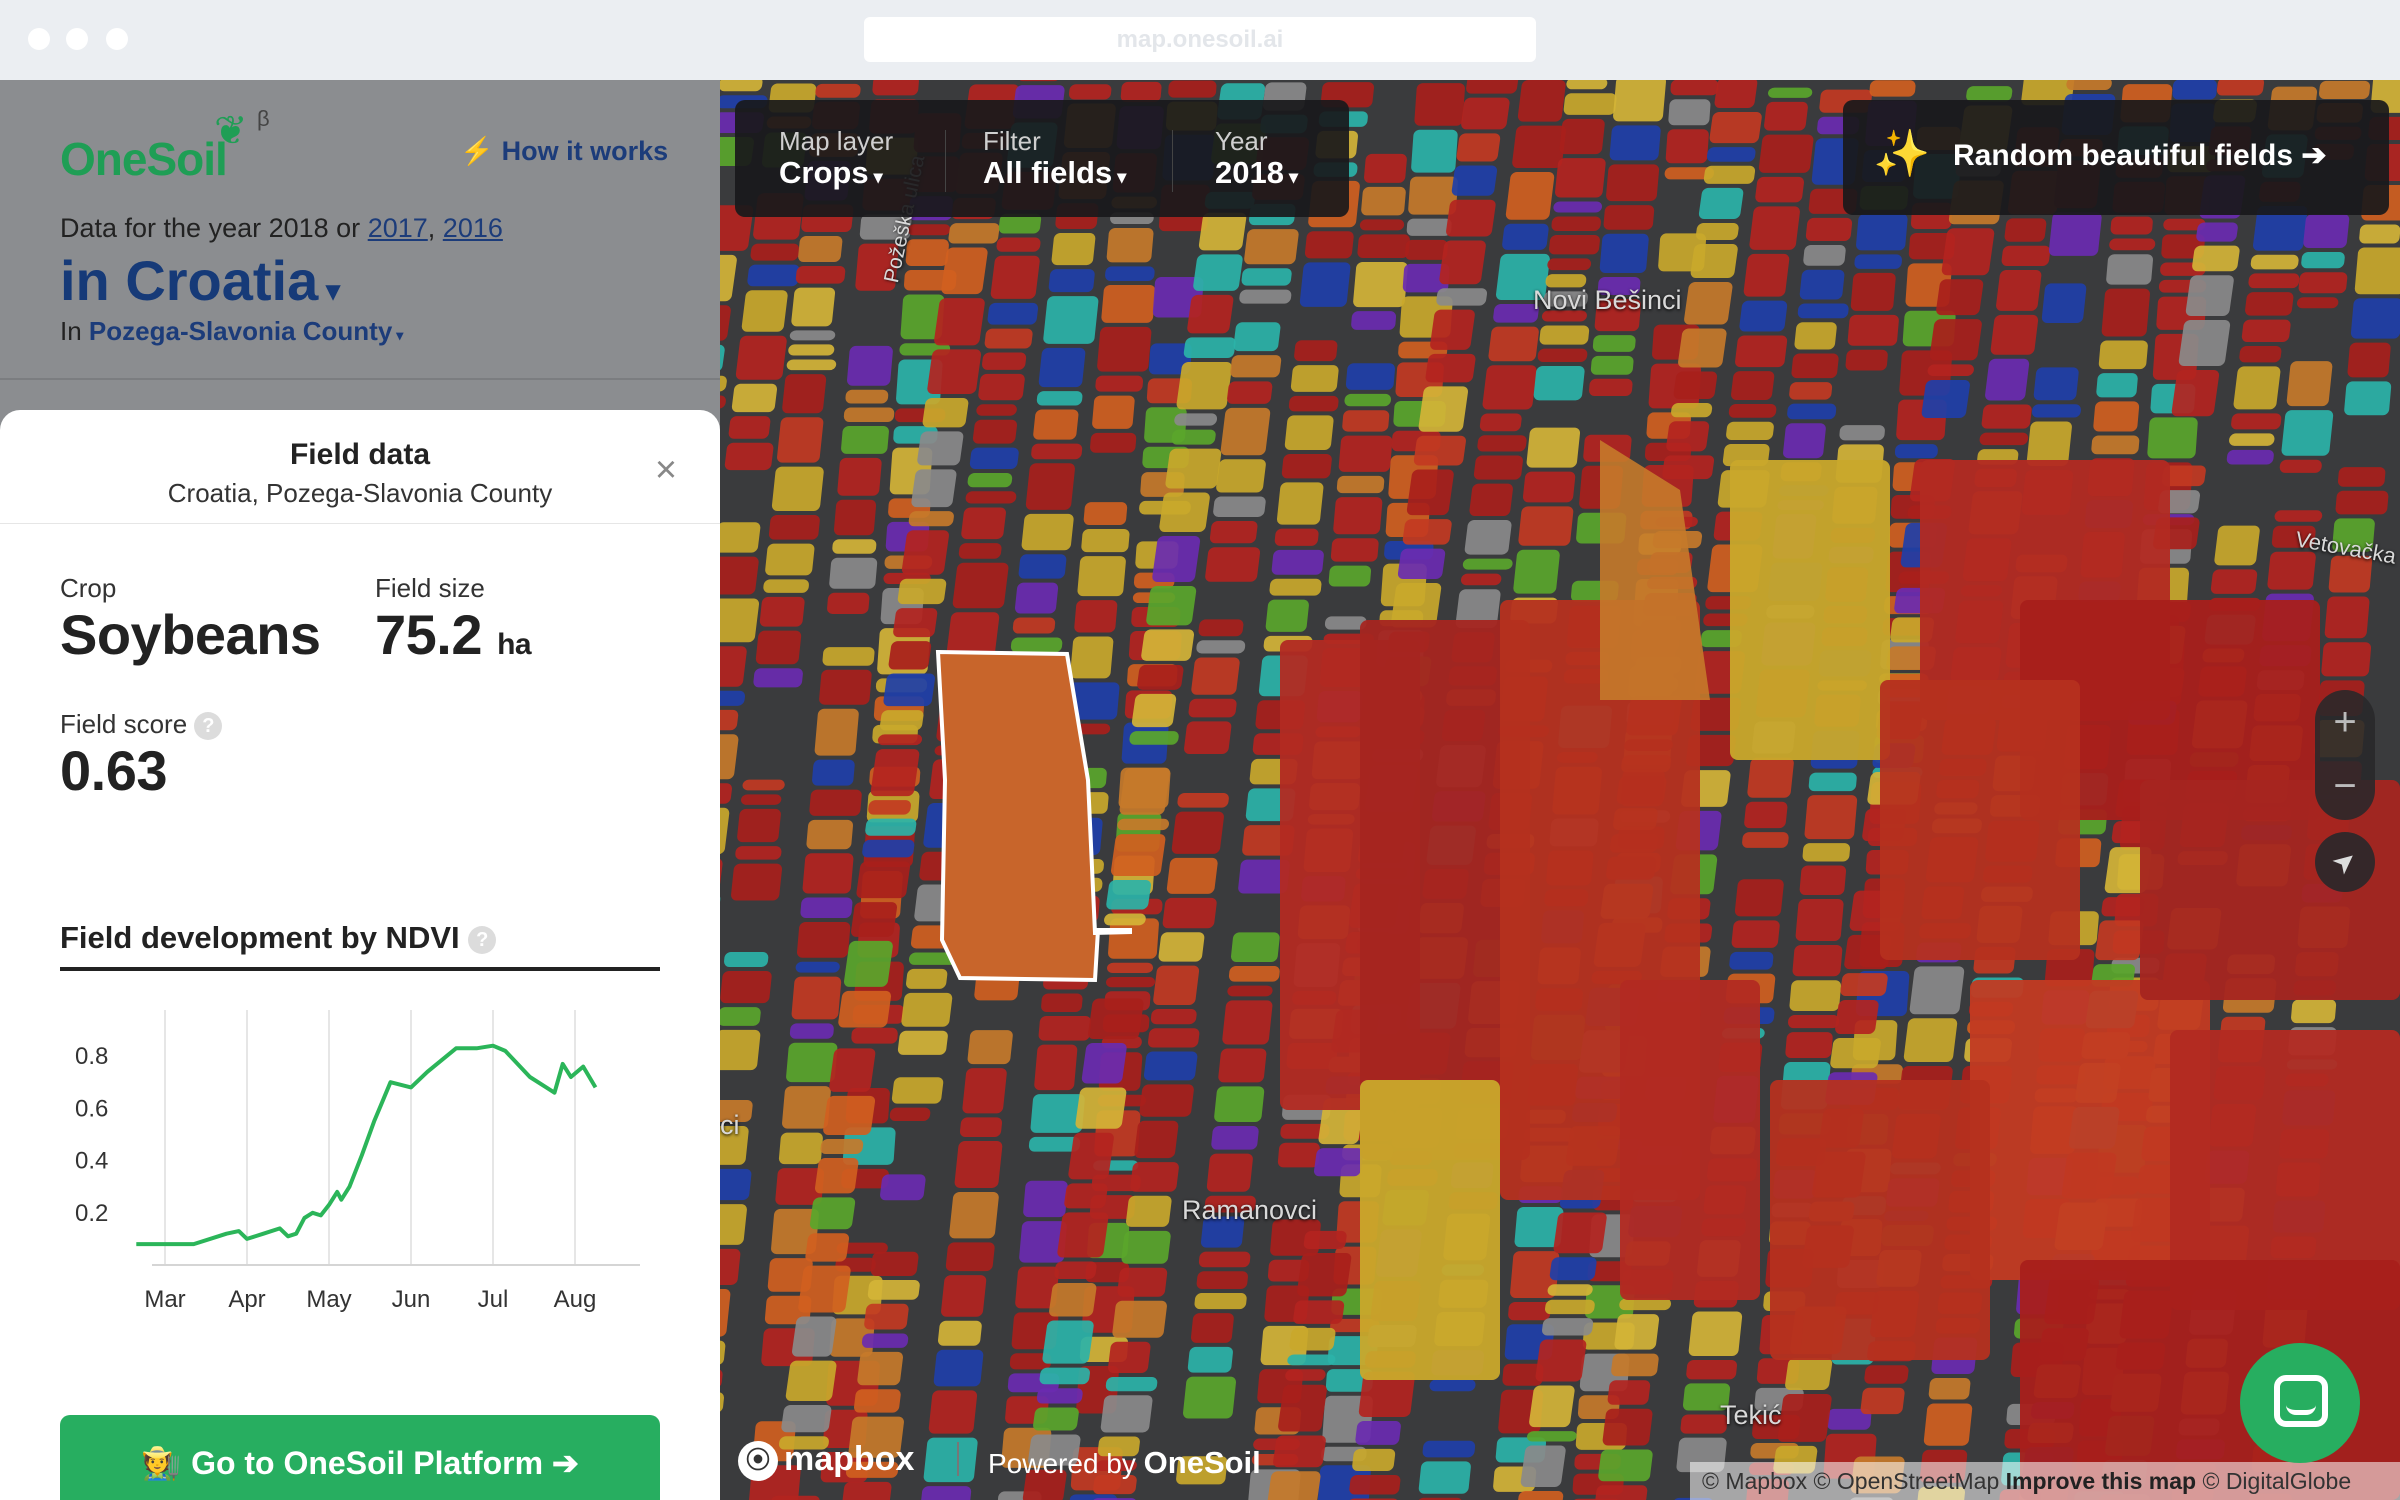 The image size is (2400, 1500). I want to click on powered-by: Powered by OneSoil, so click(1124, 1463).